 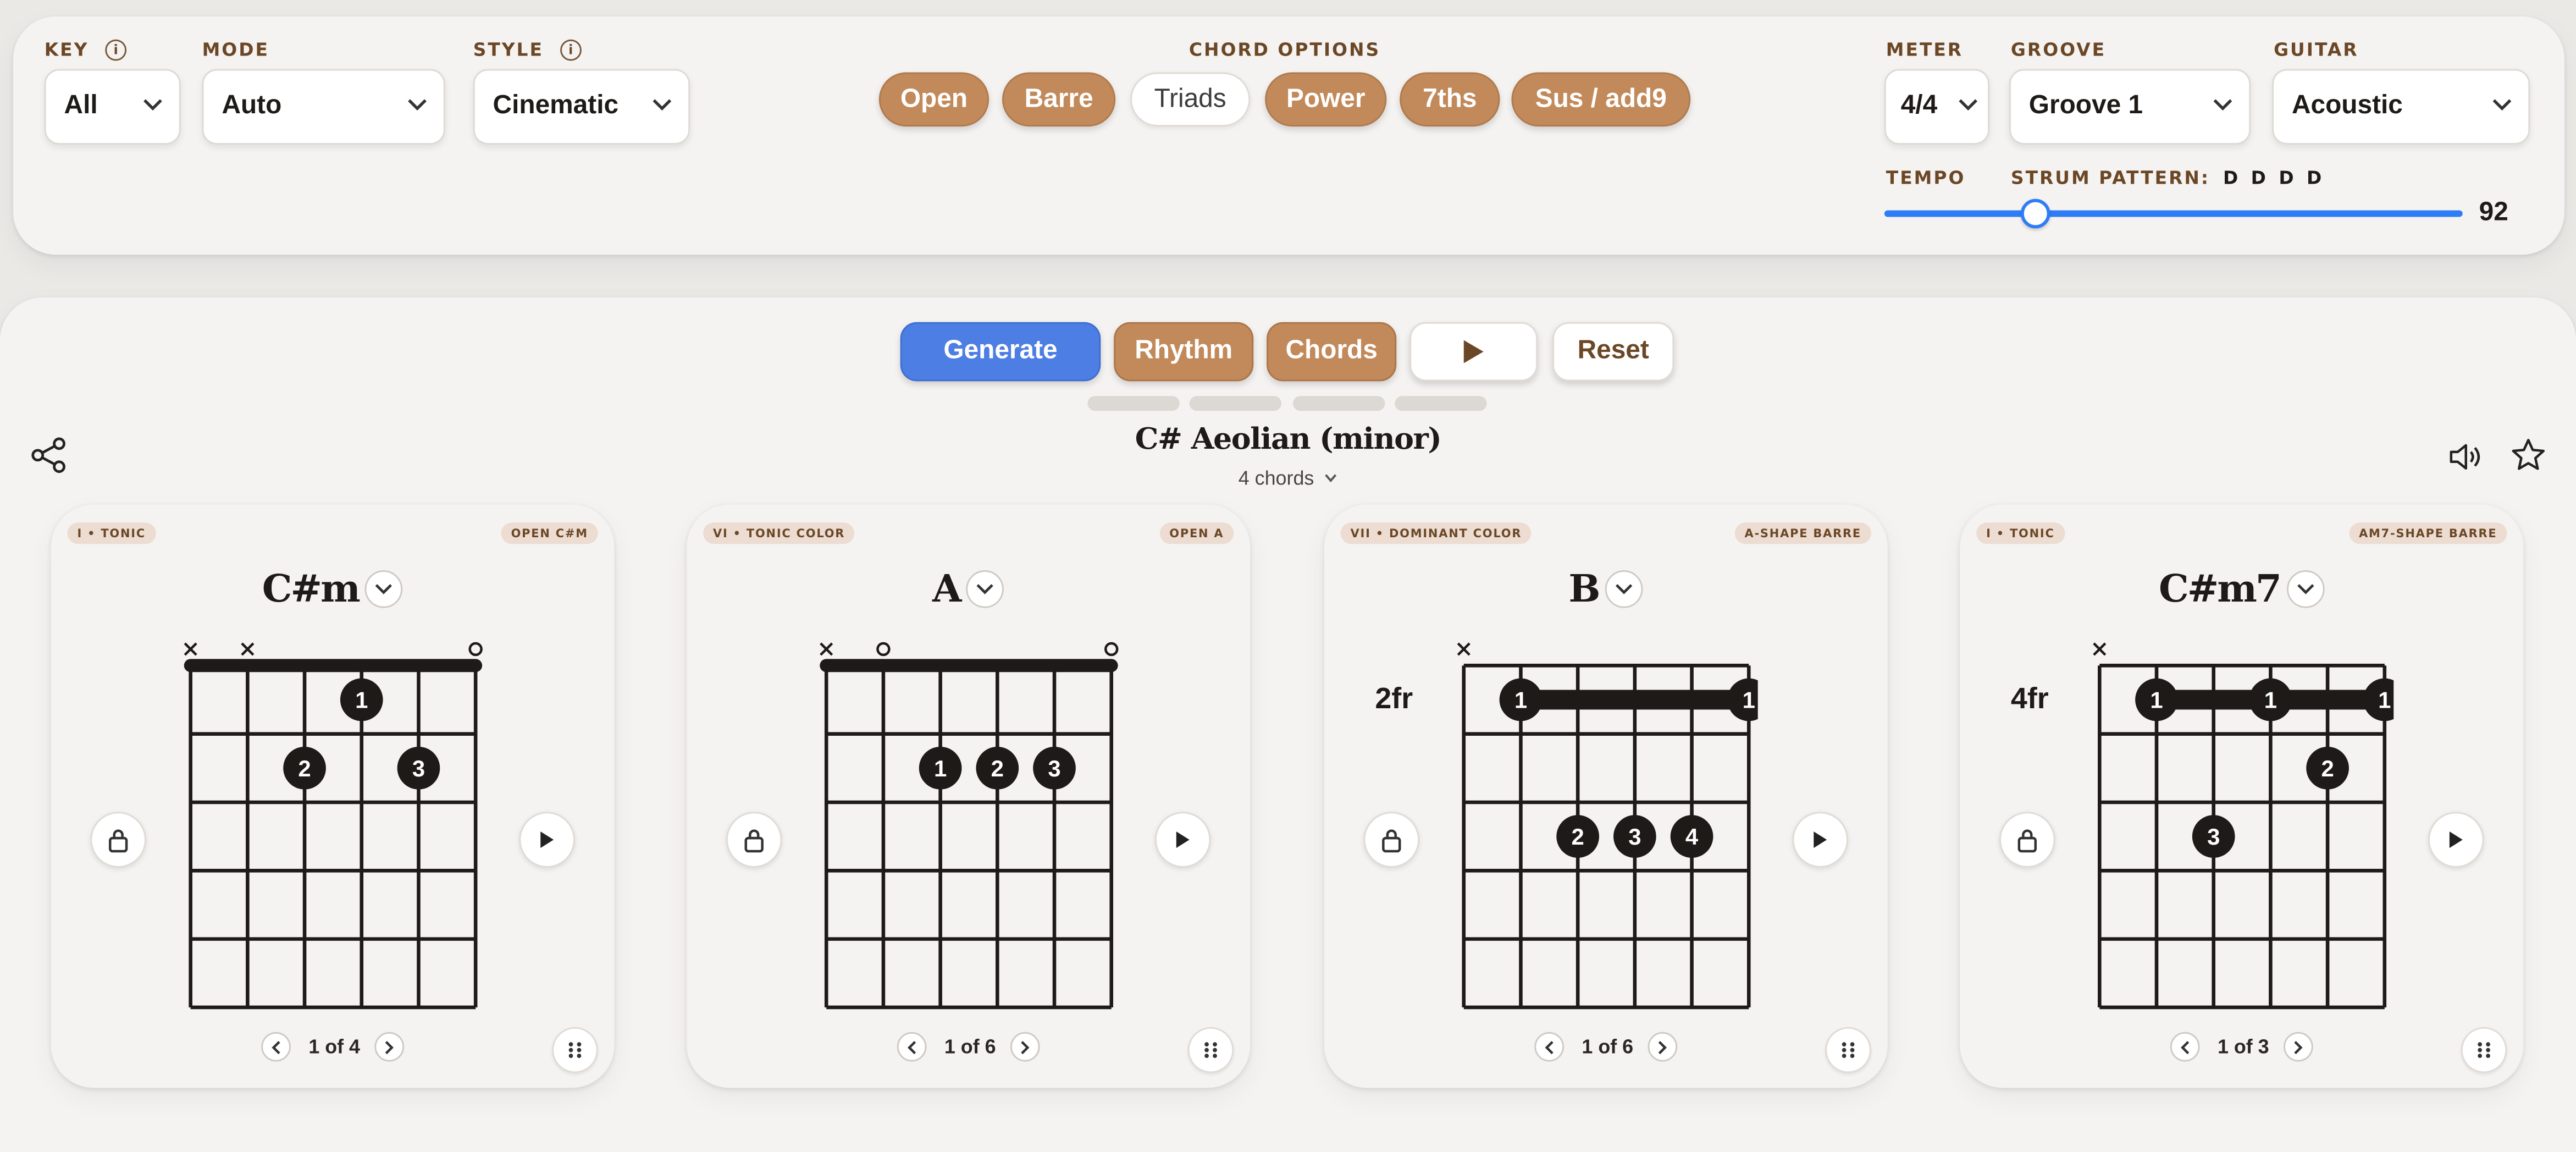 What do you see at coordinates (968, 1047) in the screenshot?
I see `voicing-pager: 1 of 6` at bounding box center [968, 1047].